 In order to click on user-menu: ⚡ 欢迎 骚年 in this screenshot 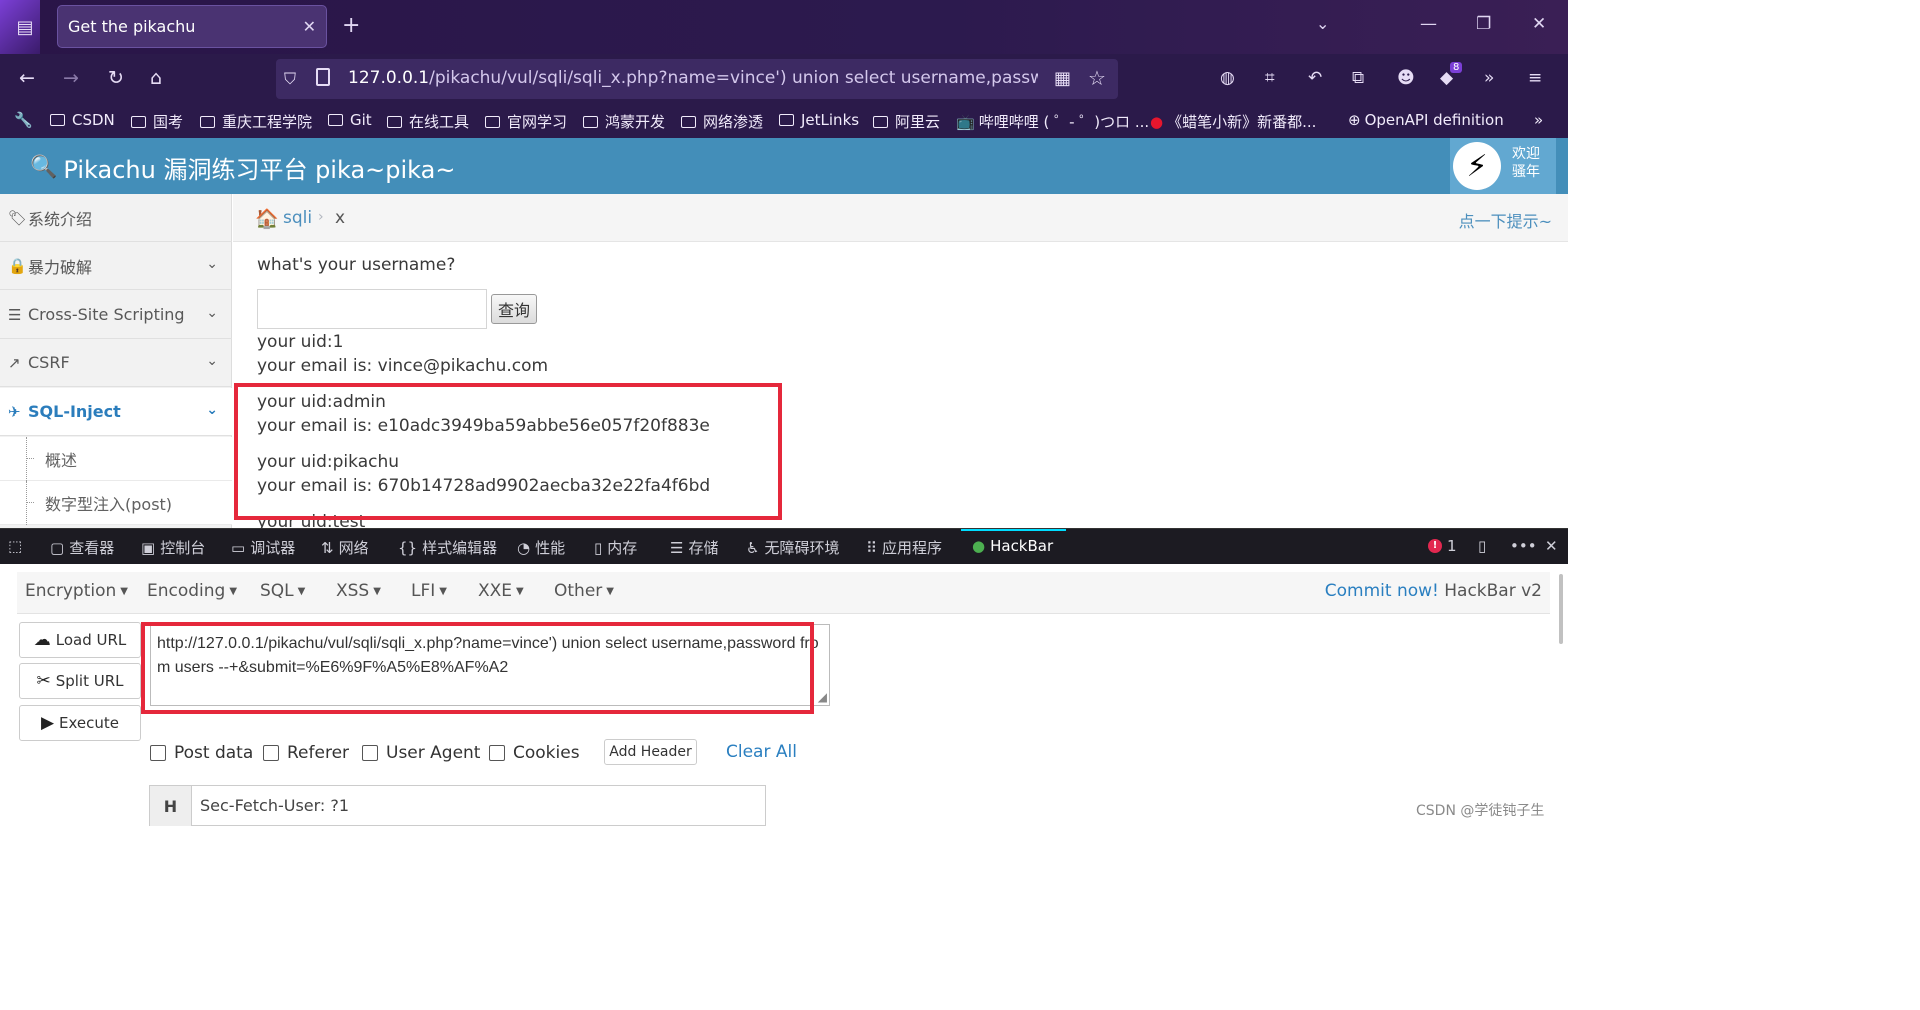, I will do `click(1503, 166)`.